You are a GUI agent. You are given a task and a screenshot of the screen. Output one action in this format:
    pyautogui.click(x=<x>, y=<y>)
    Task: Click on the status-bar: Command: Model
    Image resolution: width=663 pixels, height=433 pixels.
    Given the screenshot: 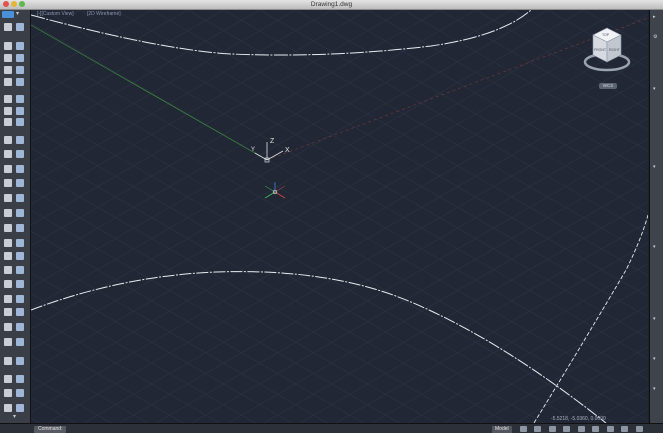 What is the action you would take?
    pyautogui.click(x=331, y=428)
    